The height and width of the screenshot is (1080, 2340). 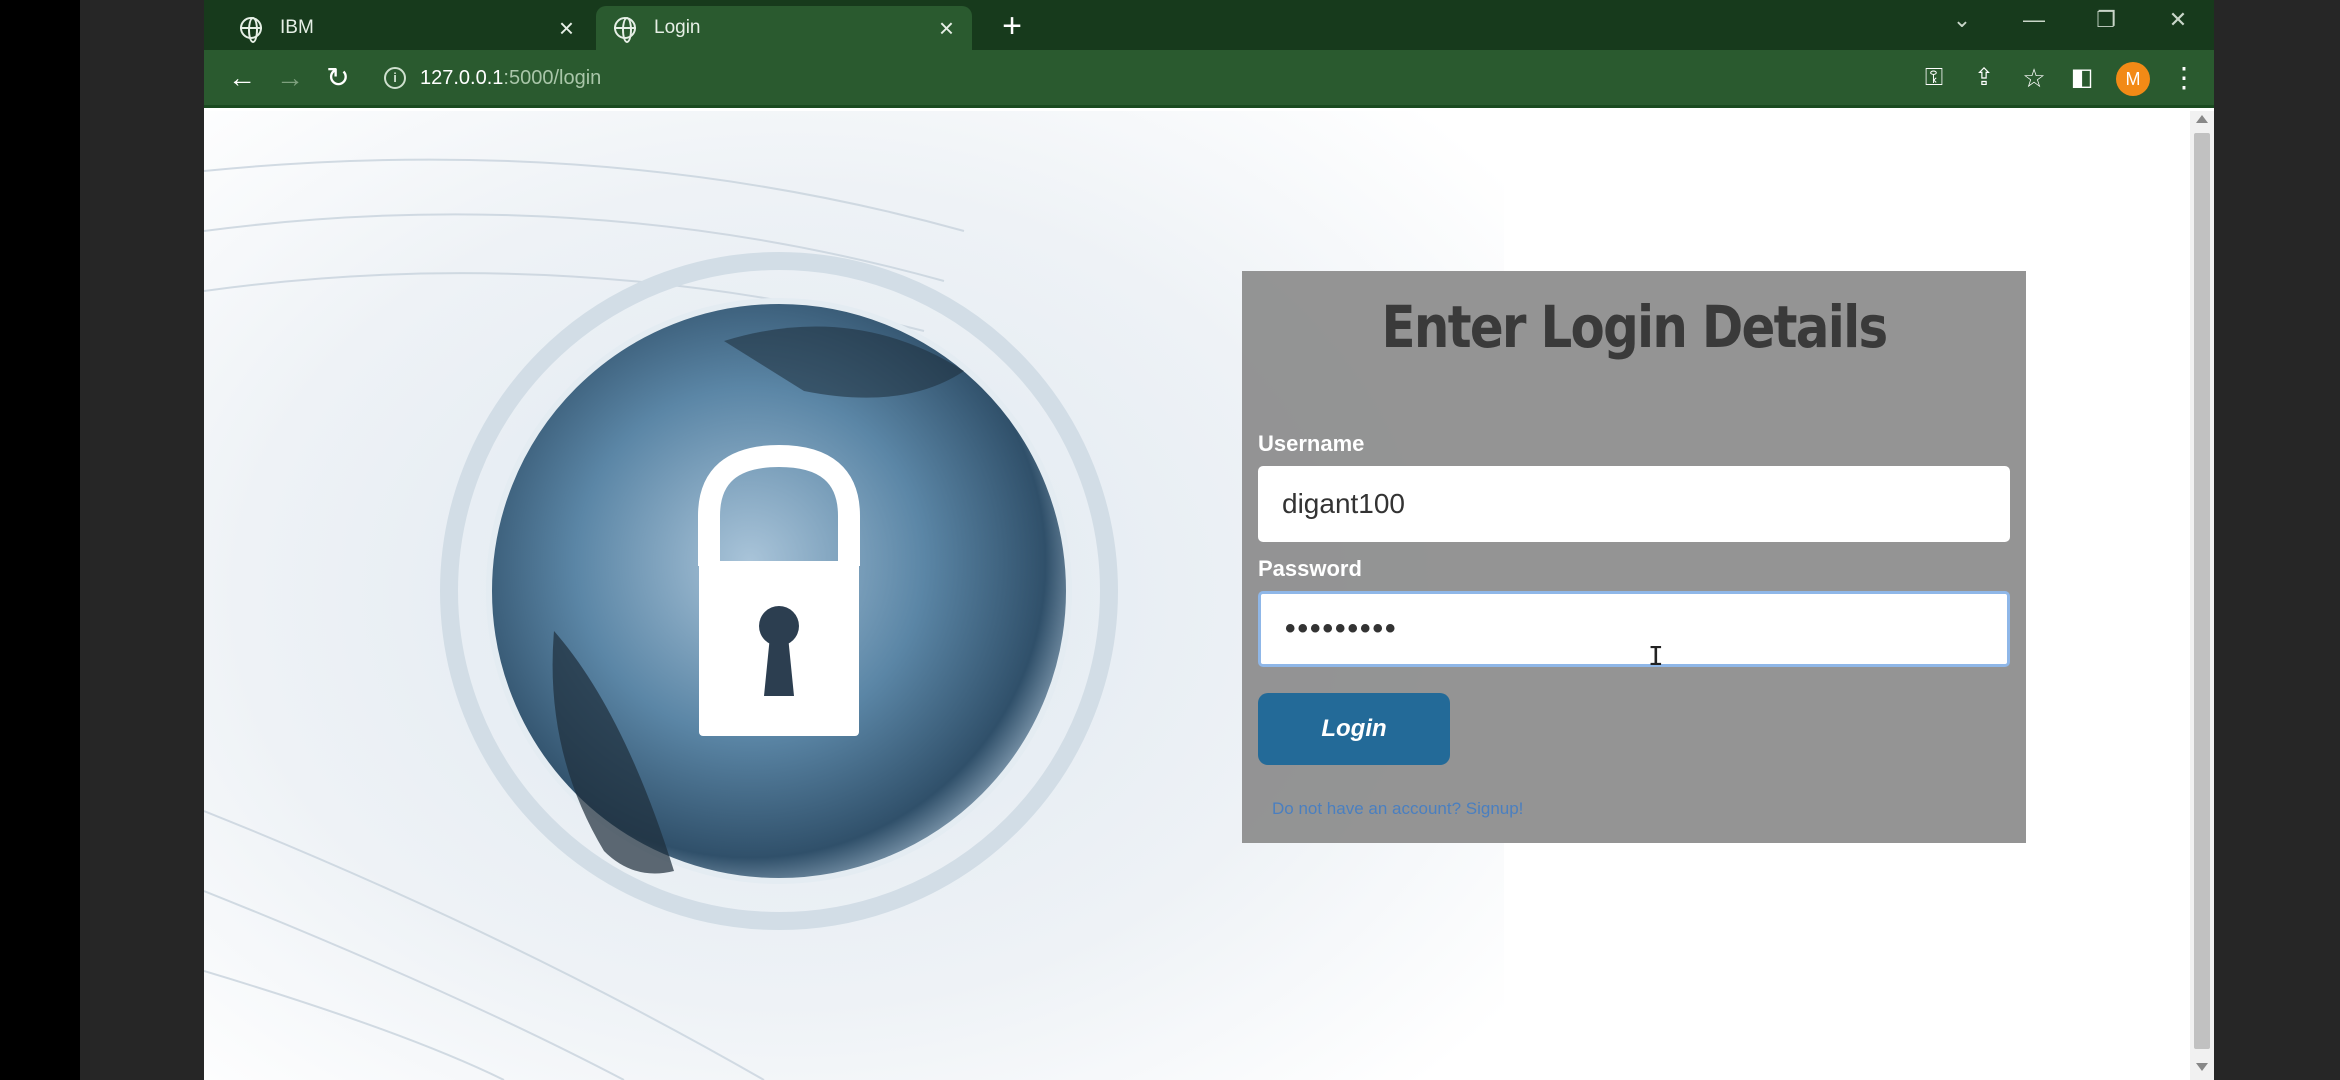 I want to click on restore-button: ❐, so click(x=2106, y=22).